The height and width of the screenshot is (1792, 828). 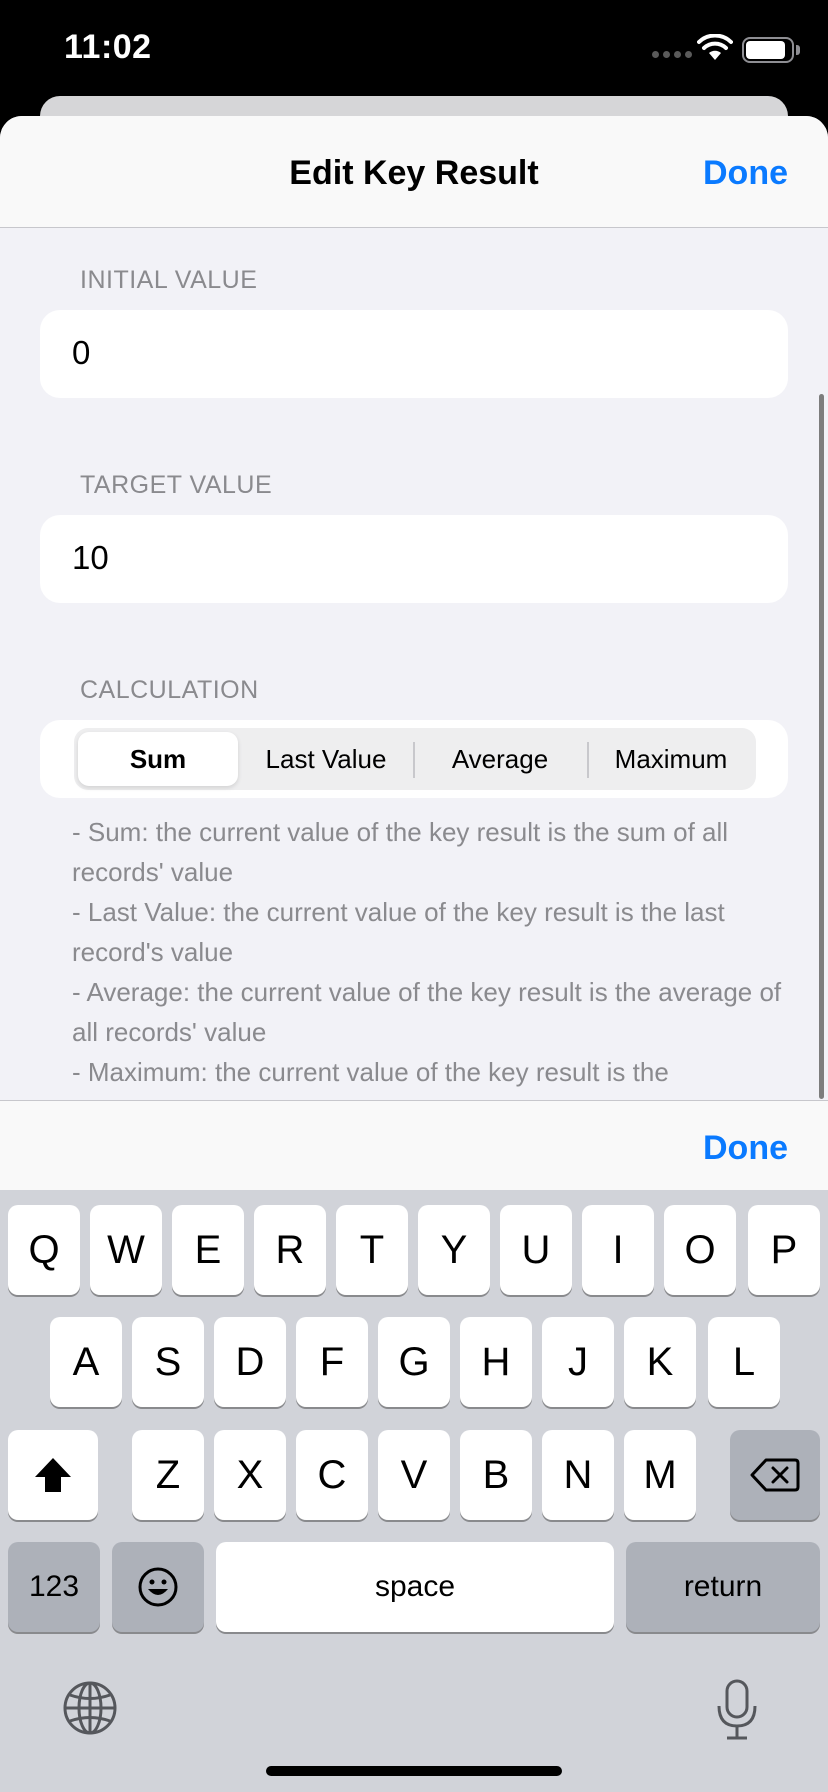 I want to click on space-key: space, so click(x=415, y=1587).